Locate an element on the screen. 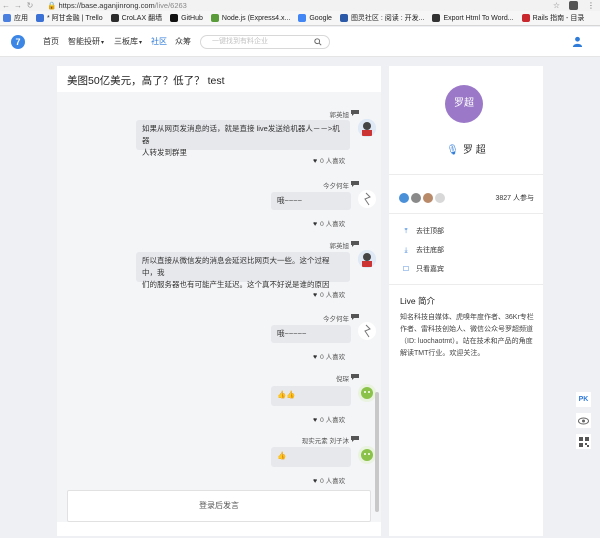 This screenshot has height=538, width=600. nav-home: 首页 is located at coordinates (51, 42).